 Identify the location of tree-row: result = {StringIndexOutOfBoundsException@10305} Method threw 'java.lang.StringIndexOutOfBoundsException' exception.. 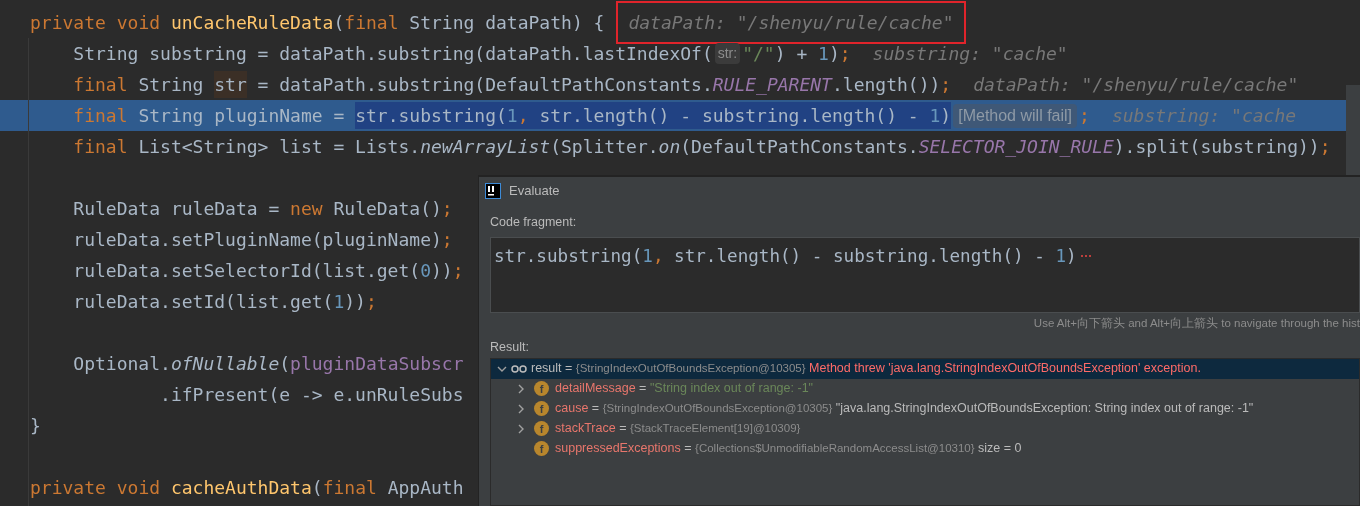
(925, 368).